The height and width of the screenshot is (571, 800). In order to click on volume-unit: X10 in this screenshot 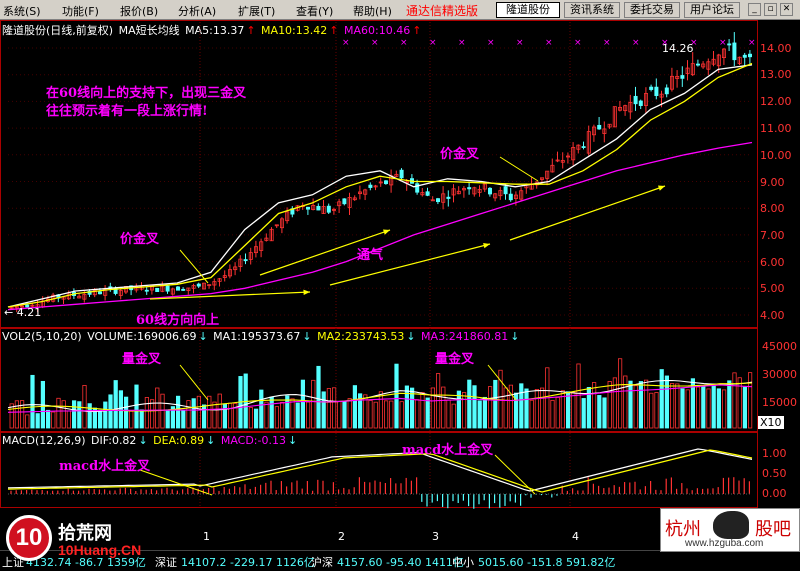, I will do `click(771, 422)`.